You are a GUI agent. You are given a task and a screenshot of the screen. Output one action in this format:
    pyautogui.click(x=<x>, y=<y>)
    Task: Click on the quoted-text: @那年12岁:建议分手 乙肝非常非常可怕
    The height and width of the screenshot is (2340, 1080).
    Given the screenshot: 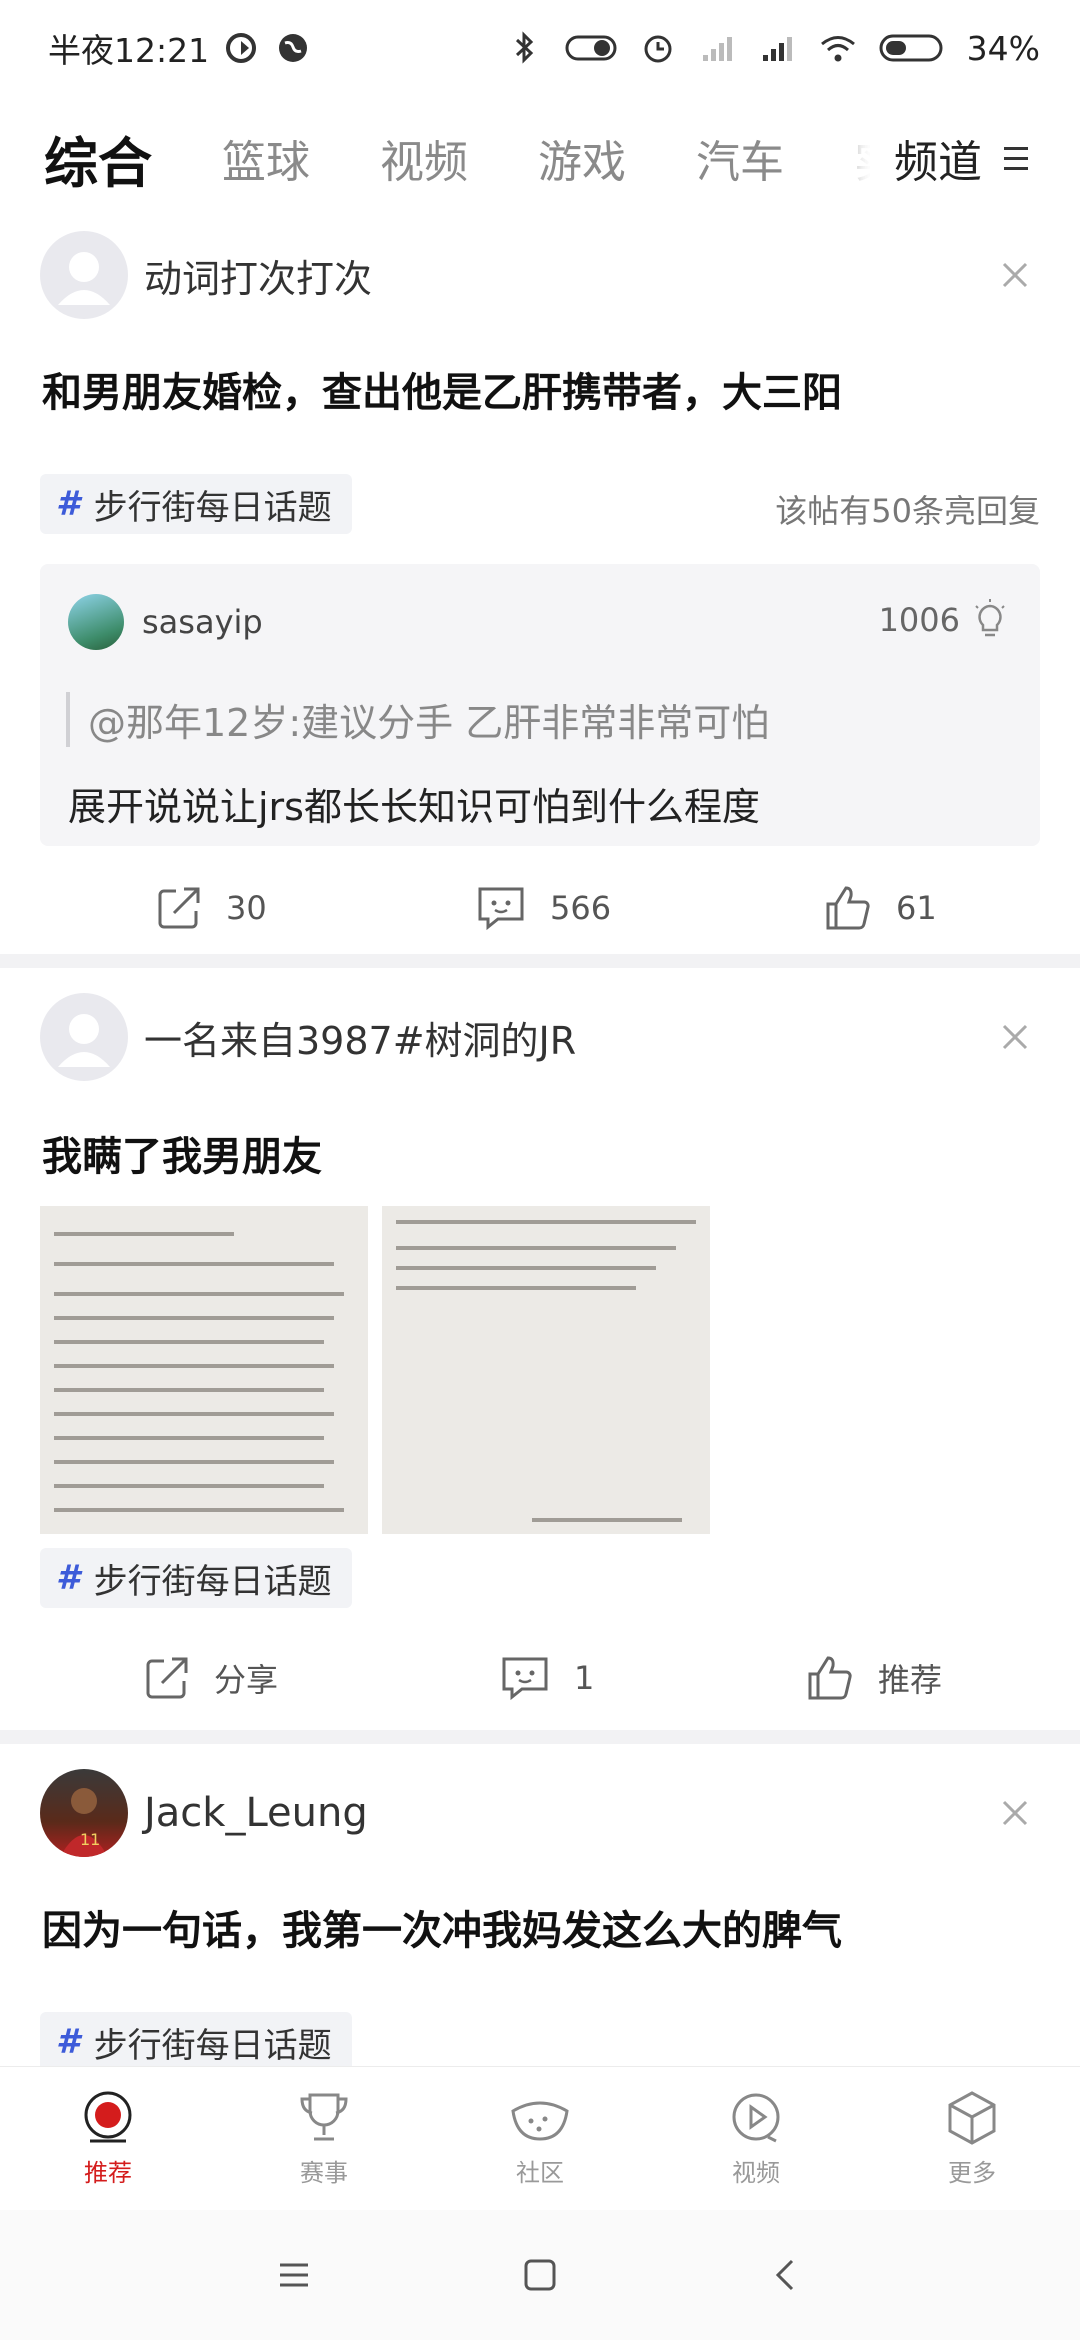 What is the action you would take?
    pyautogui.click(x=417, y=719)
    